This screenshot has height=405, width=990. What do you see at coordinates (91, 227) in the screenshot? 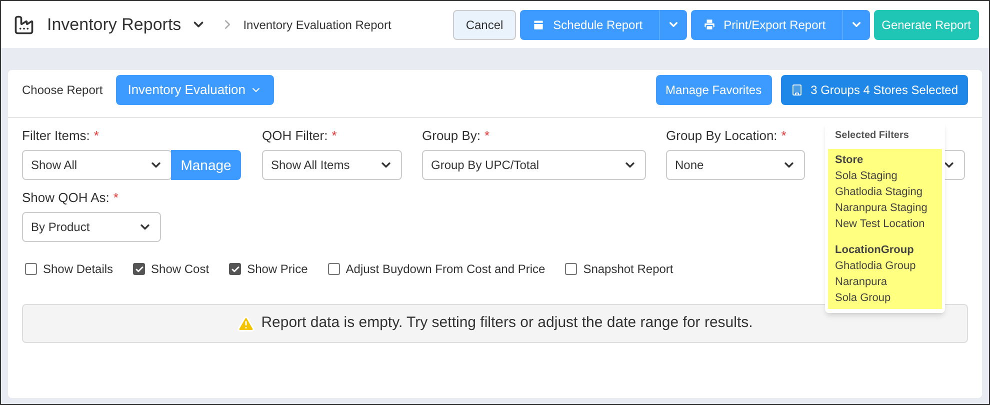
I see `dropdown-select: By Product` at bounding box center [91, 227].